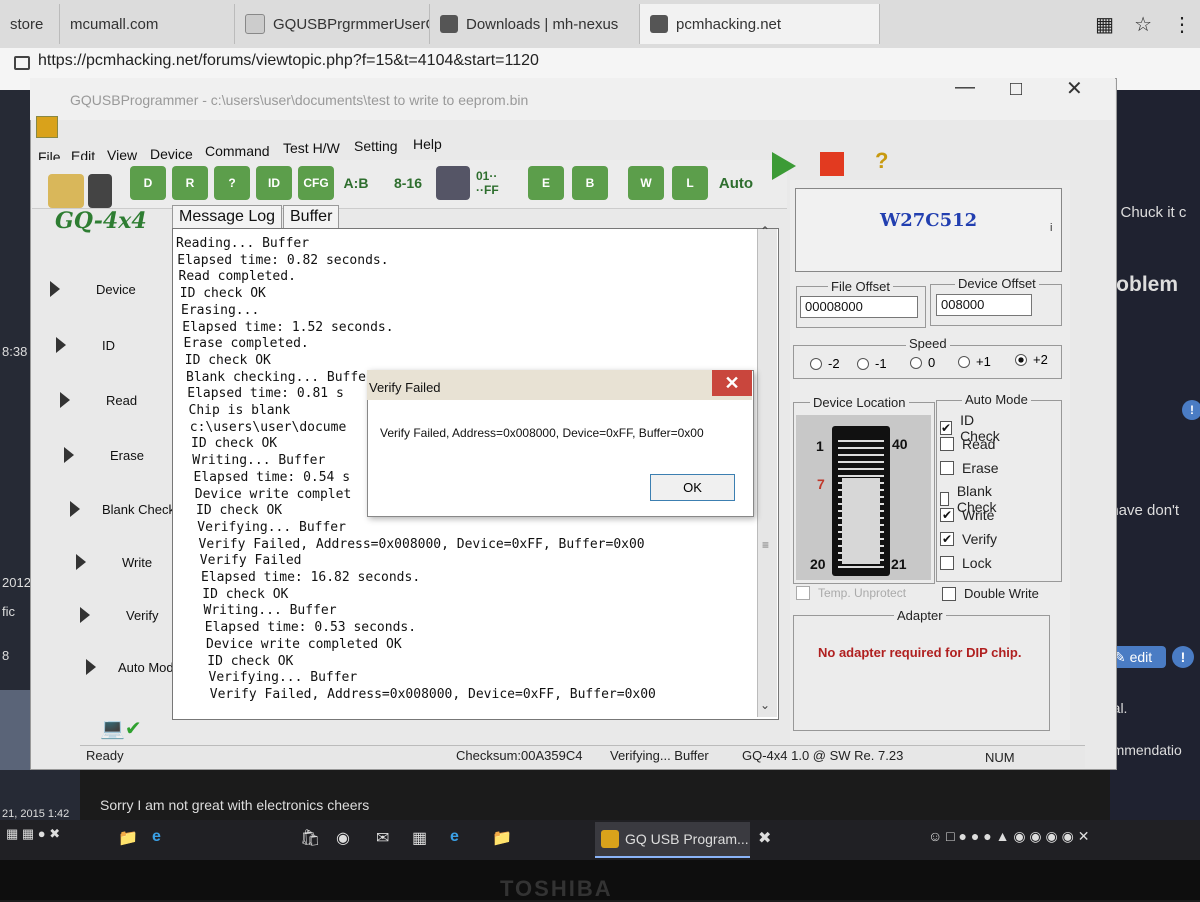  Describe the element at coordinates (881, 161) in the screenshot. I see `help-icon: ?` at that location.